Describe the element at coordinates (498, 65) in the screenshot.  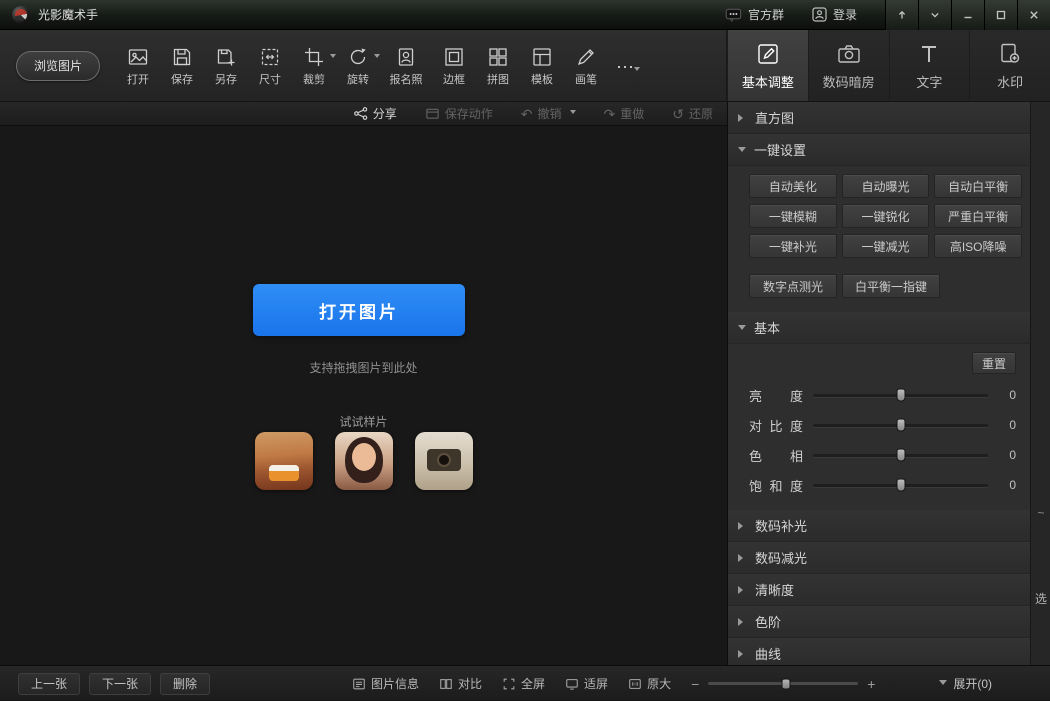
I see `collage-button: 拼图` at that location.